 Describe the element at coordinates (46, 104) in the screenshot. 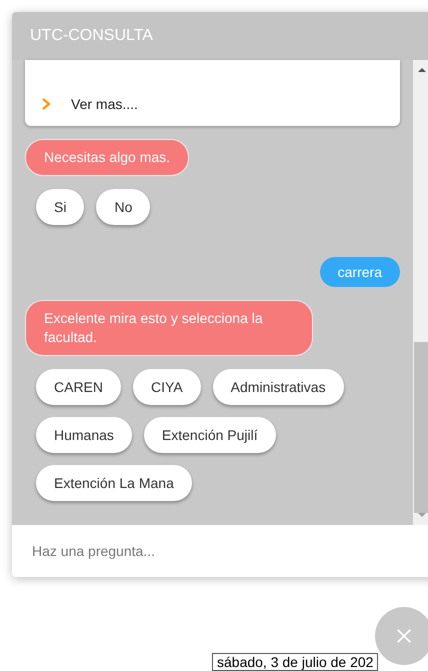

I see `chevron-icon` at that location.